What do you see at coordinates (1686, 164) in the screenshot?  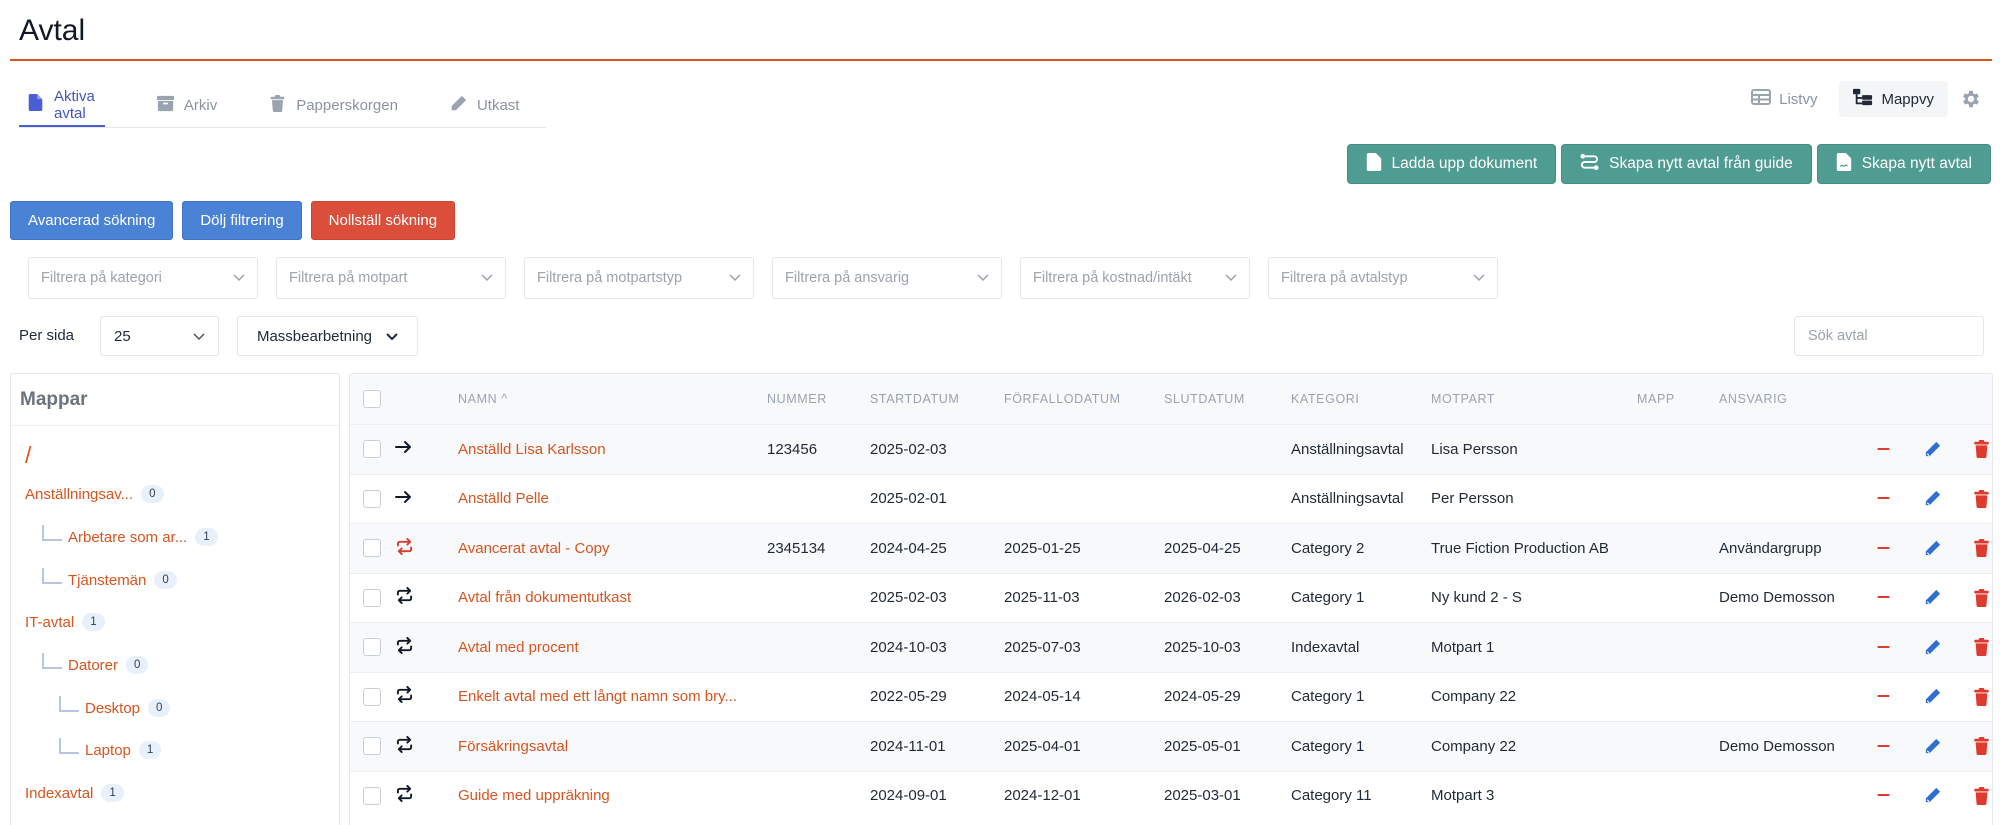 I see `create-from-guide-button: Skapa nytt avtal från guide` at bounding box center [1686, 164].